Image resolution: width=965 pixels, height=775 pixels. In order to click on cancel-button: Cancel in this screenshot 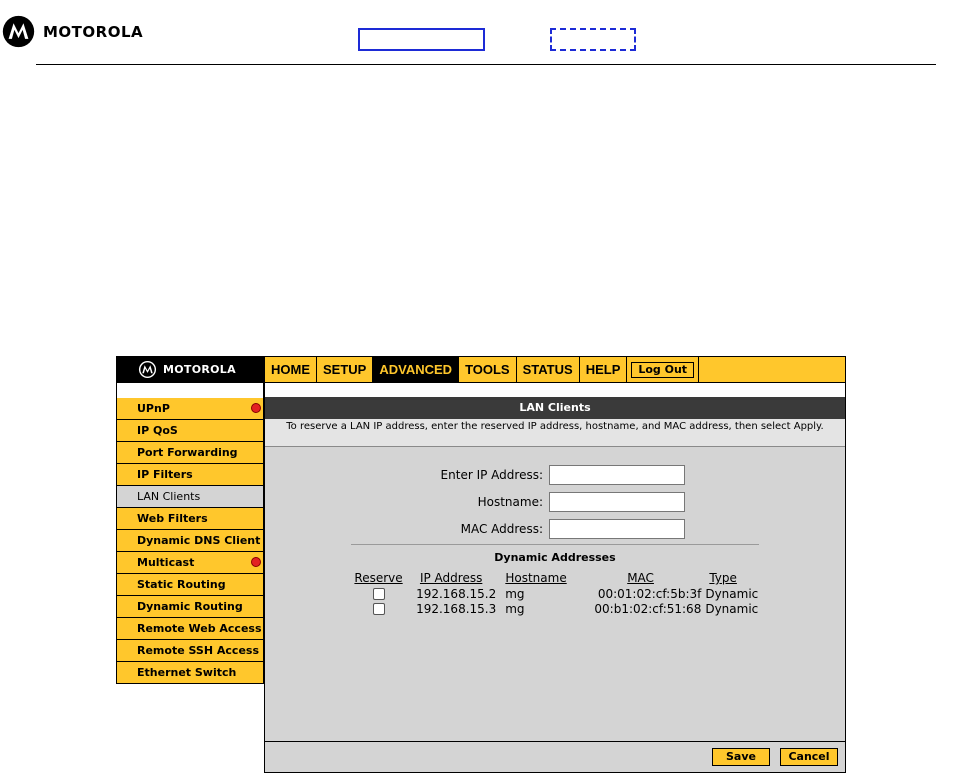, I will do `click(809, 757)`.